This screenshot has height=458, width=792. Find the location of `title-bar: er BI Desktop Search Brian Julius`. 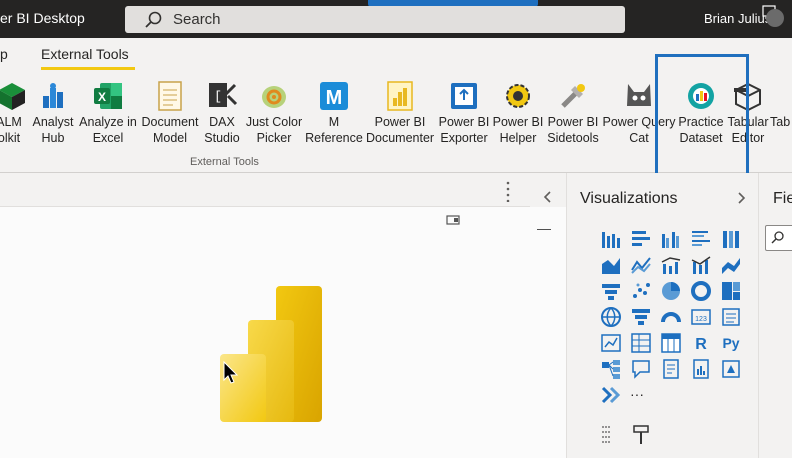

title-bar: er BI Desktop Search Brian Julius is located at coordinates (396, 19).